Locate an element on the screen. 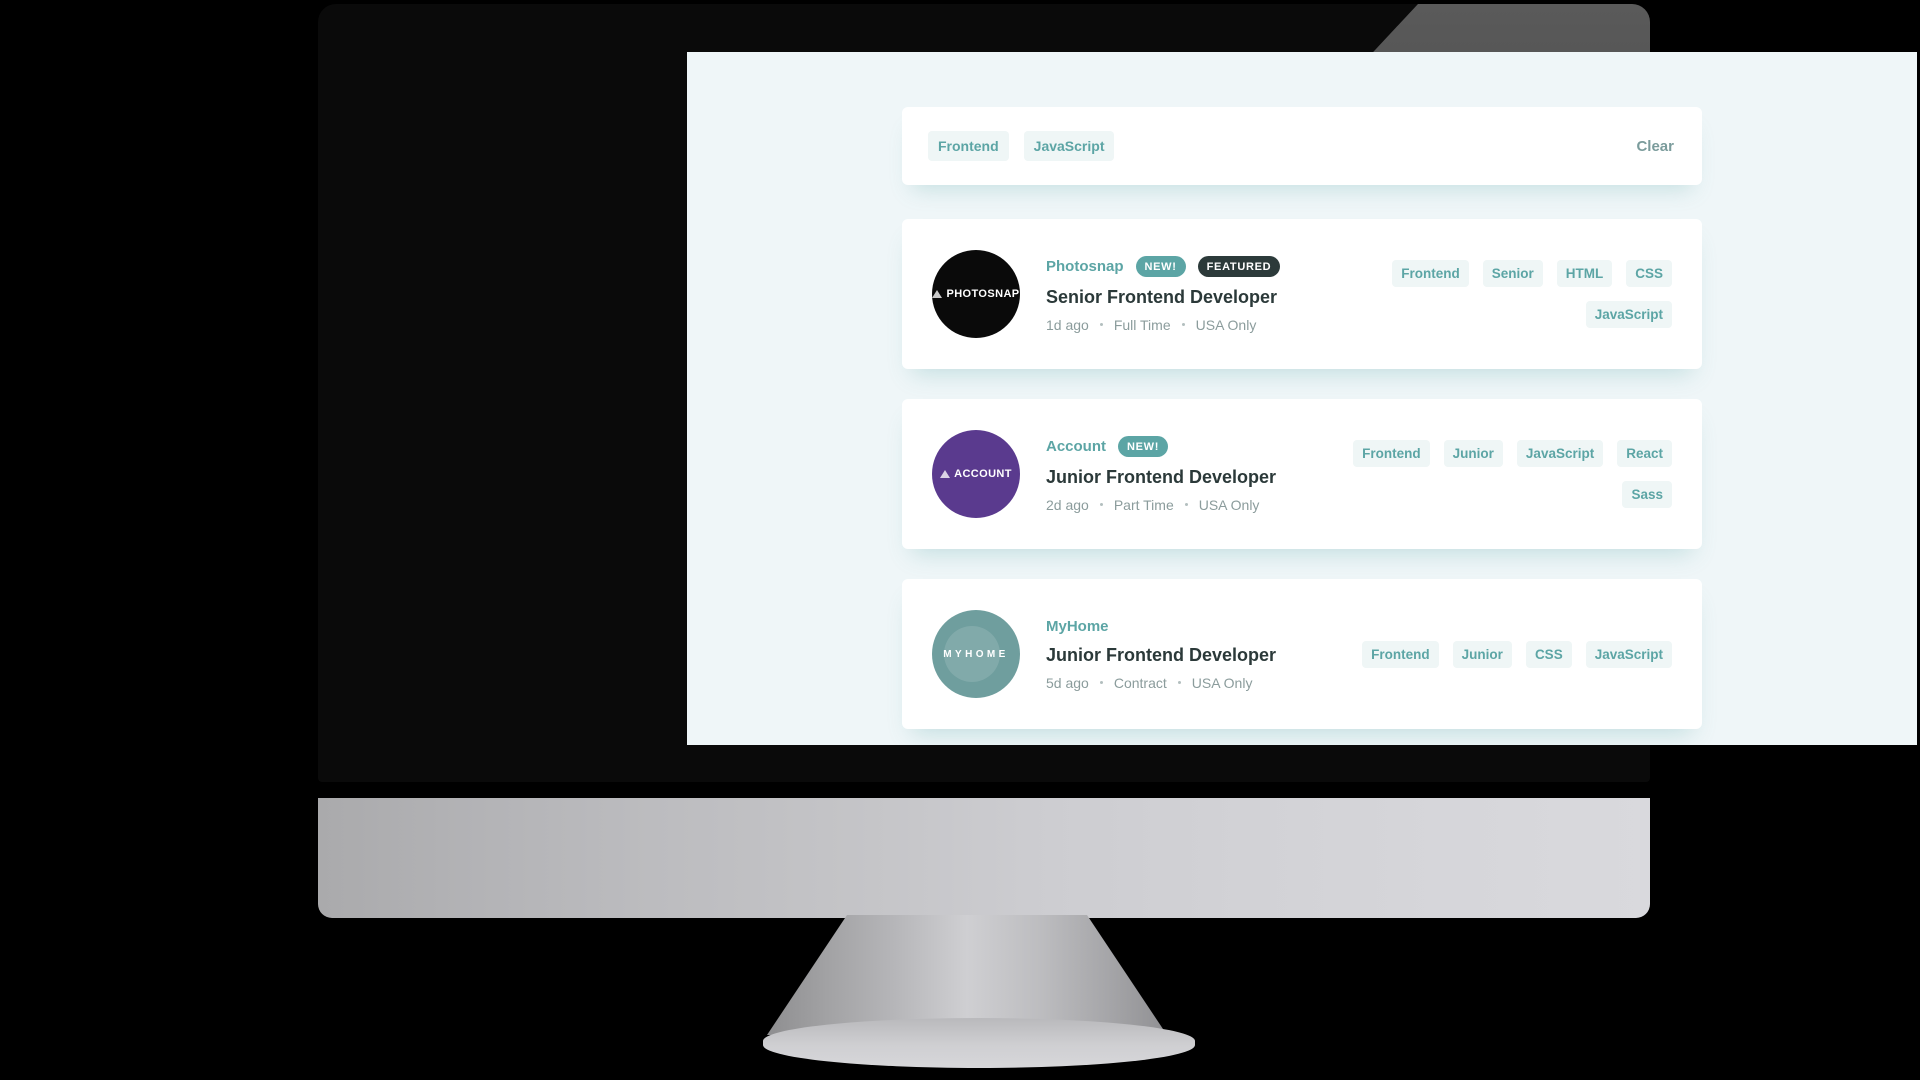 The height and width of the screenshot is (1080, 1920). monitor-stand-neck is located at coordinates (967, 975).